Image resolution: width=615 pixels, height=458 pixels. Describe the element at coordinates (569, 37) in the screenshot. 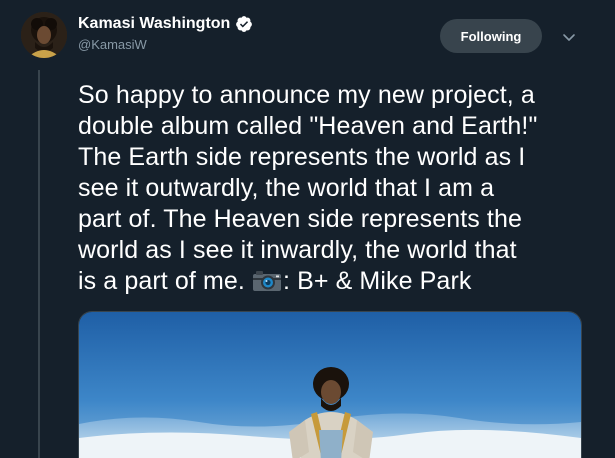

I see `chevron-down-icon` at that location.